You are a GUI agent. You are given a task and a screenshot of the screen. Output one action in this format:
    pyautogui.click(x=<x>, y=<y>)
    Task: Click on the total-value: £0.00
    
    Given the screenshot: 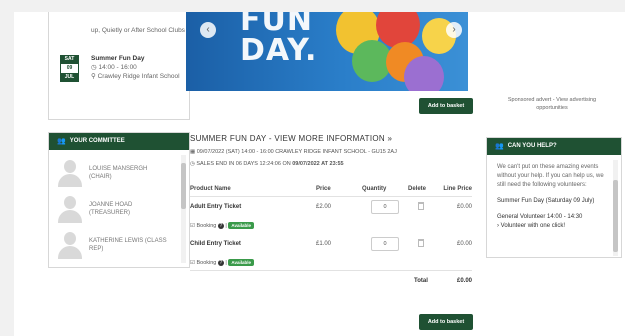 What is the action you would take?
    pyautogui.click(x=464, y=281)
    